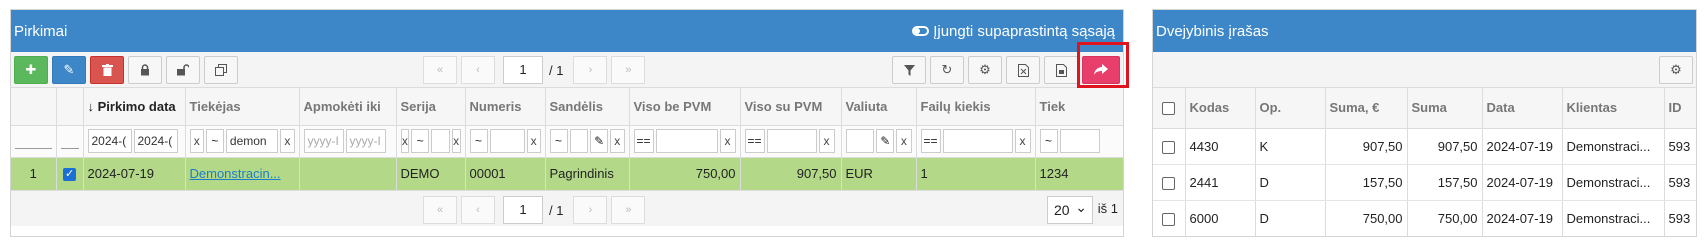 This screenshot has height=248, width=1705. I want to click on sort-desc-icon: ↓, so click(91, 106).